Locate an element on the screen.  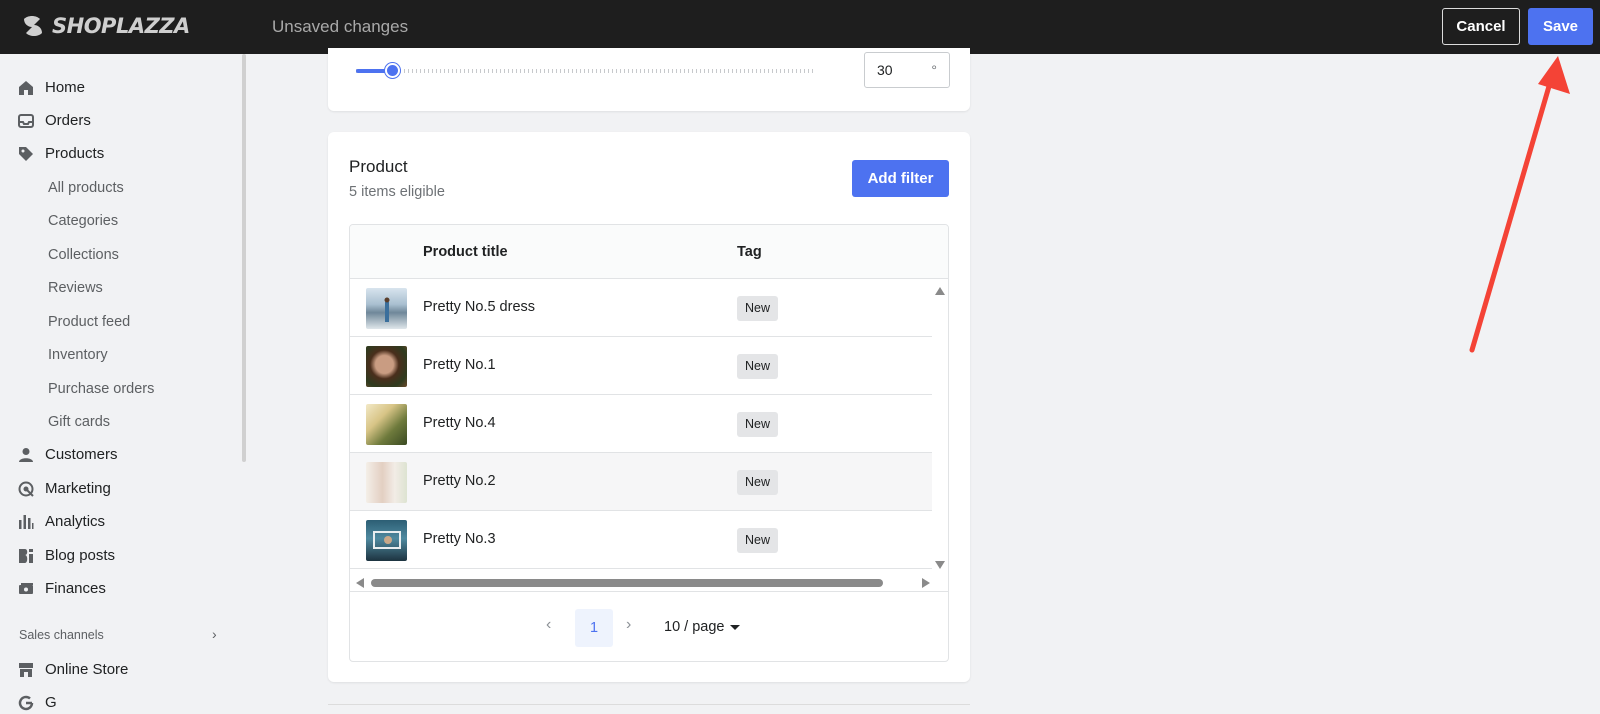
sidebar-item-orders: Orders is located at coordinates (54, 120).